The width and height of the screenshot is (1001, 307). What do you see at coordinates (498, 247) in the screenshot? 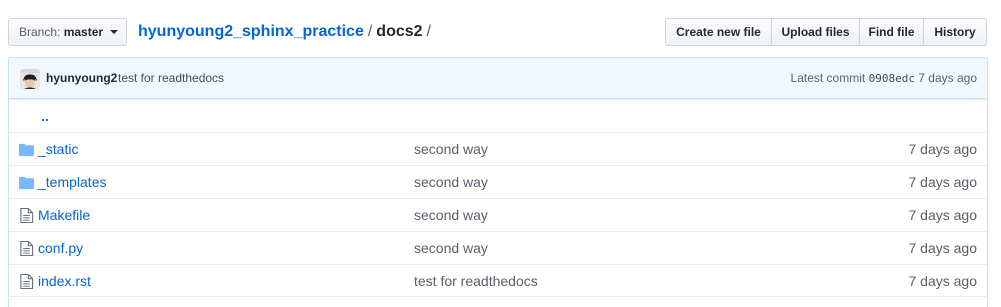
I see `table-row: conf.py second way 7 days ago` at bounding box center [498, 247].